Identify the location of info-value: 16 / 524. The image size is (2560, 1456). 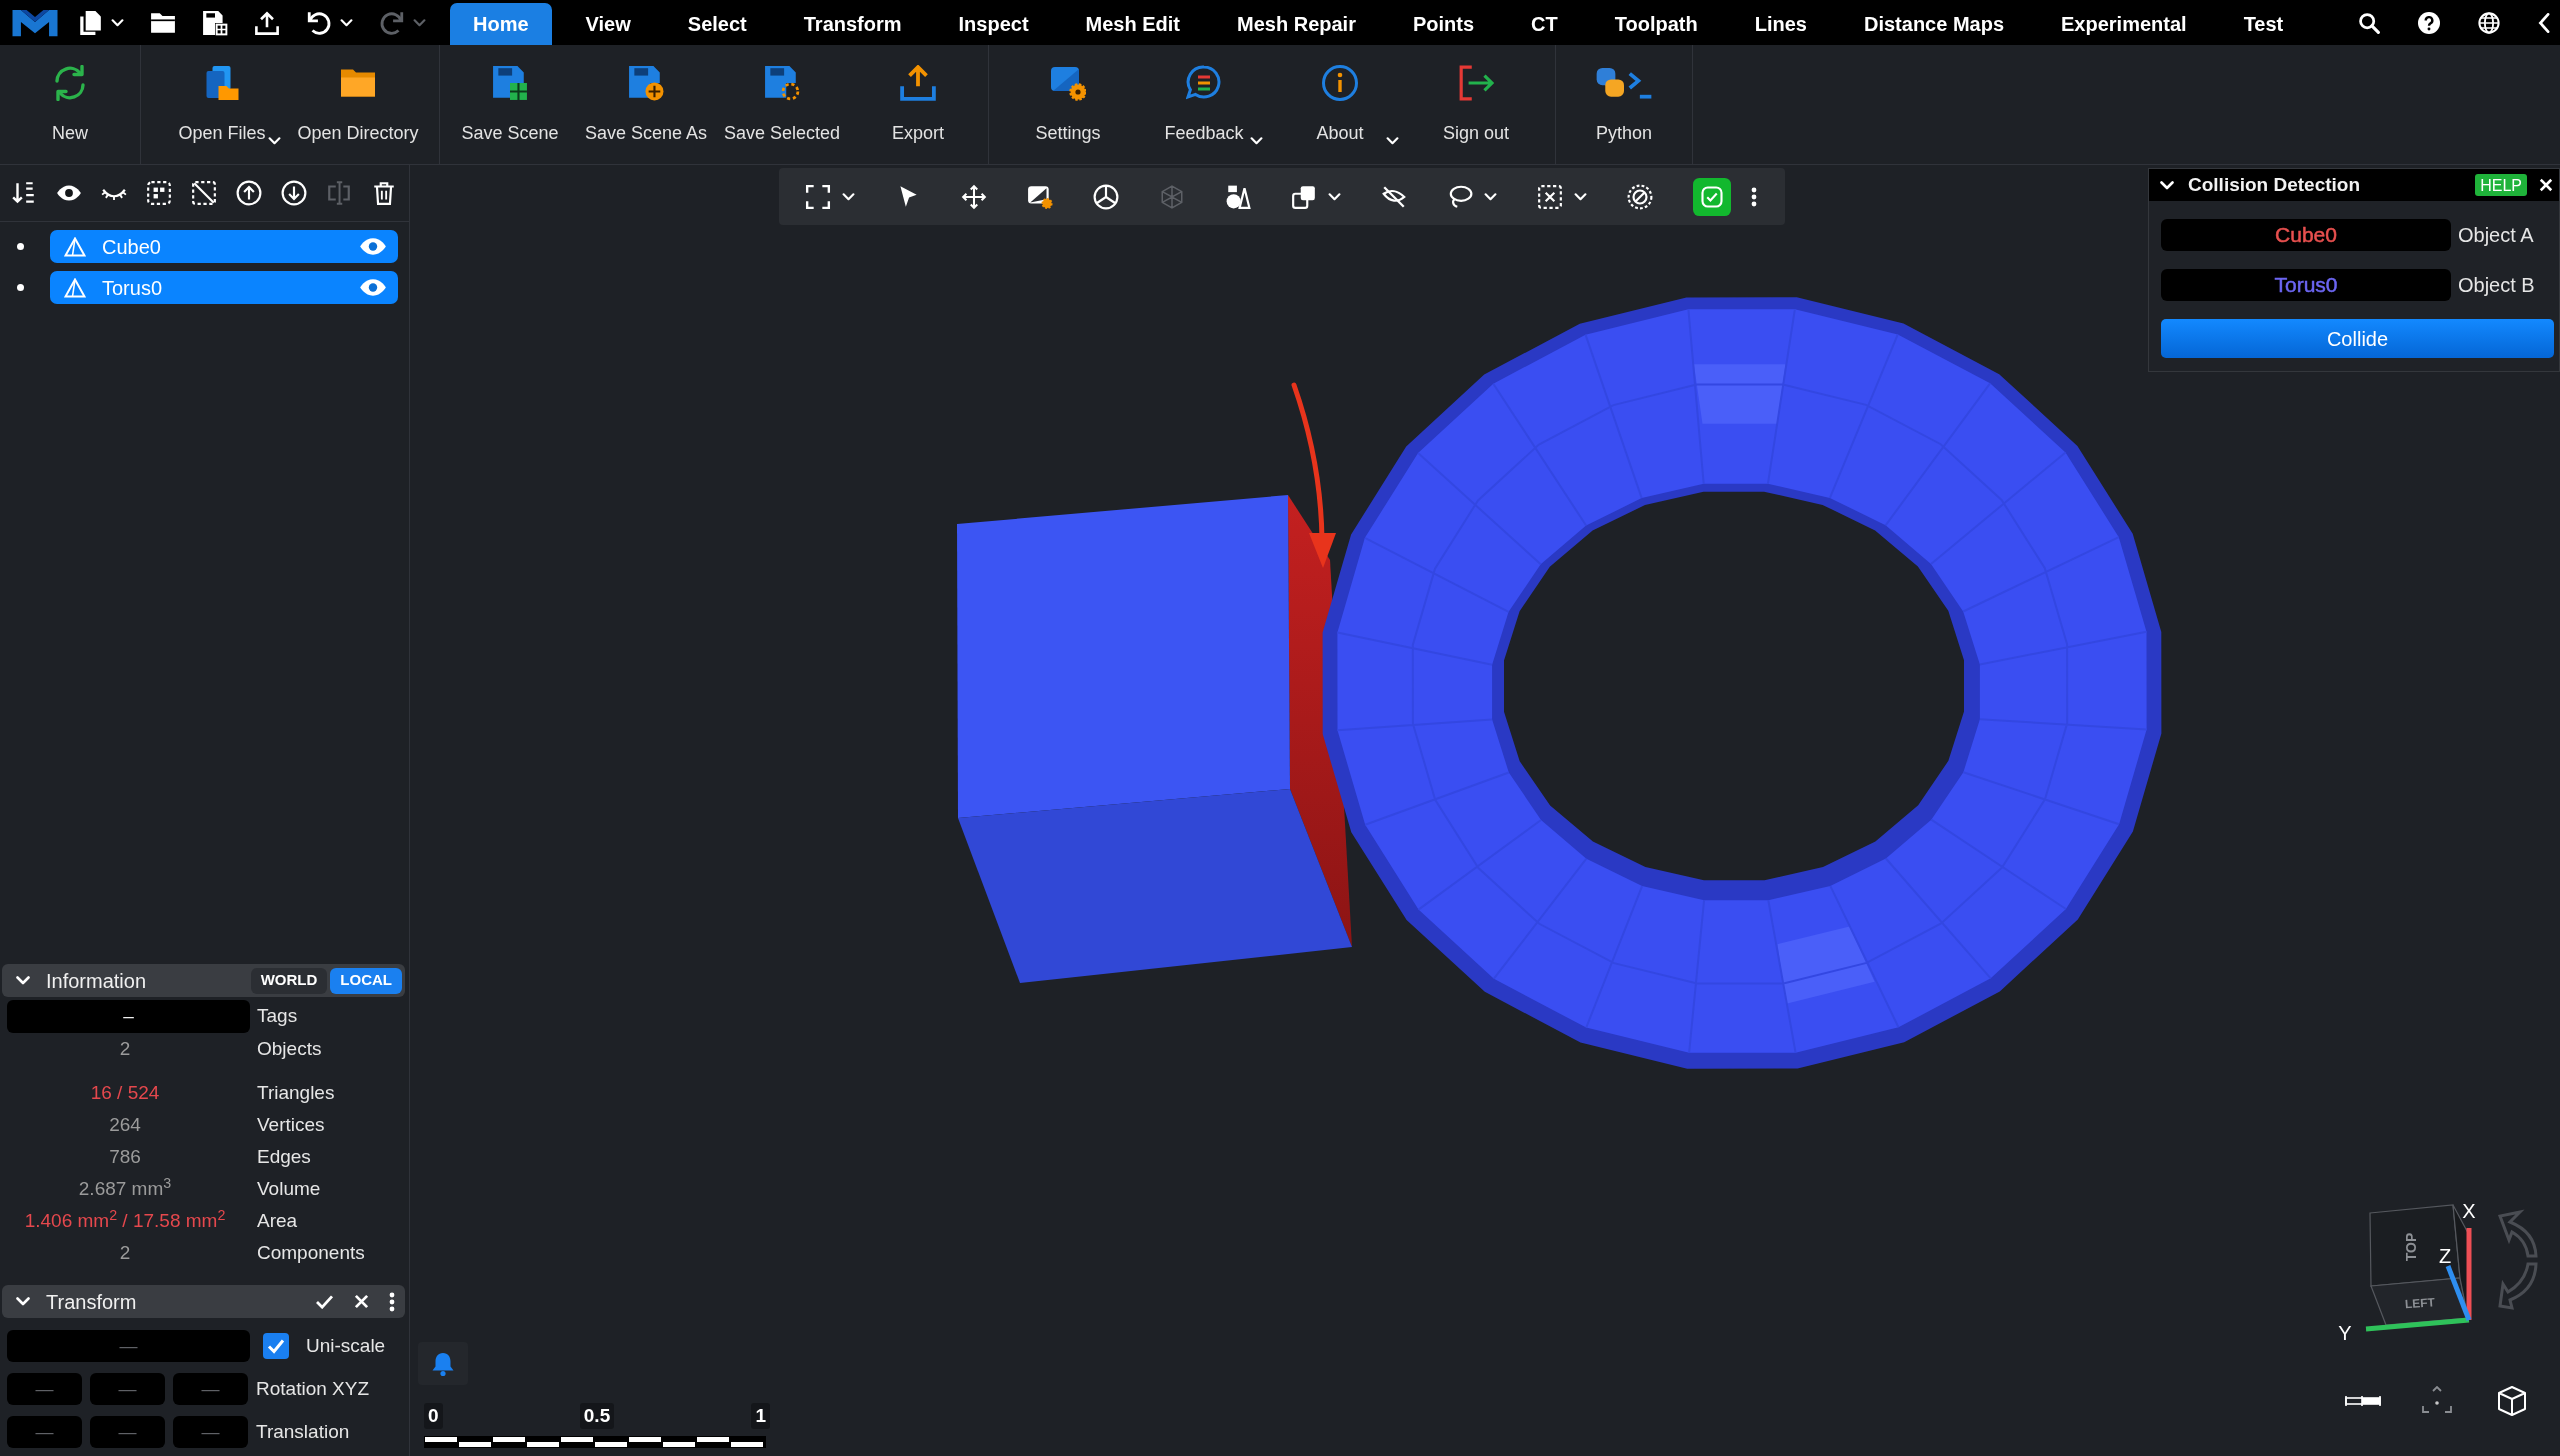
(125, 1092).